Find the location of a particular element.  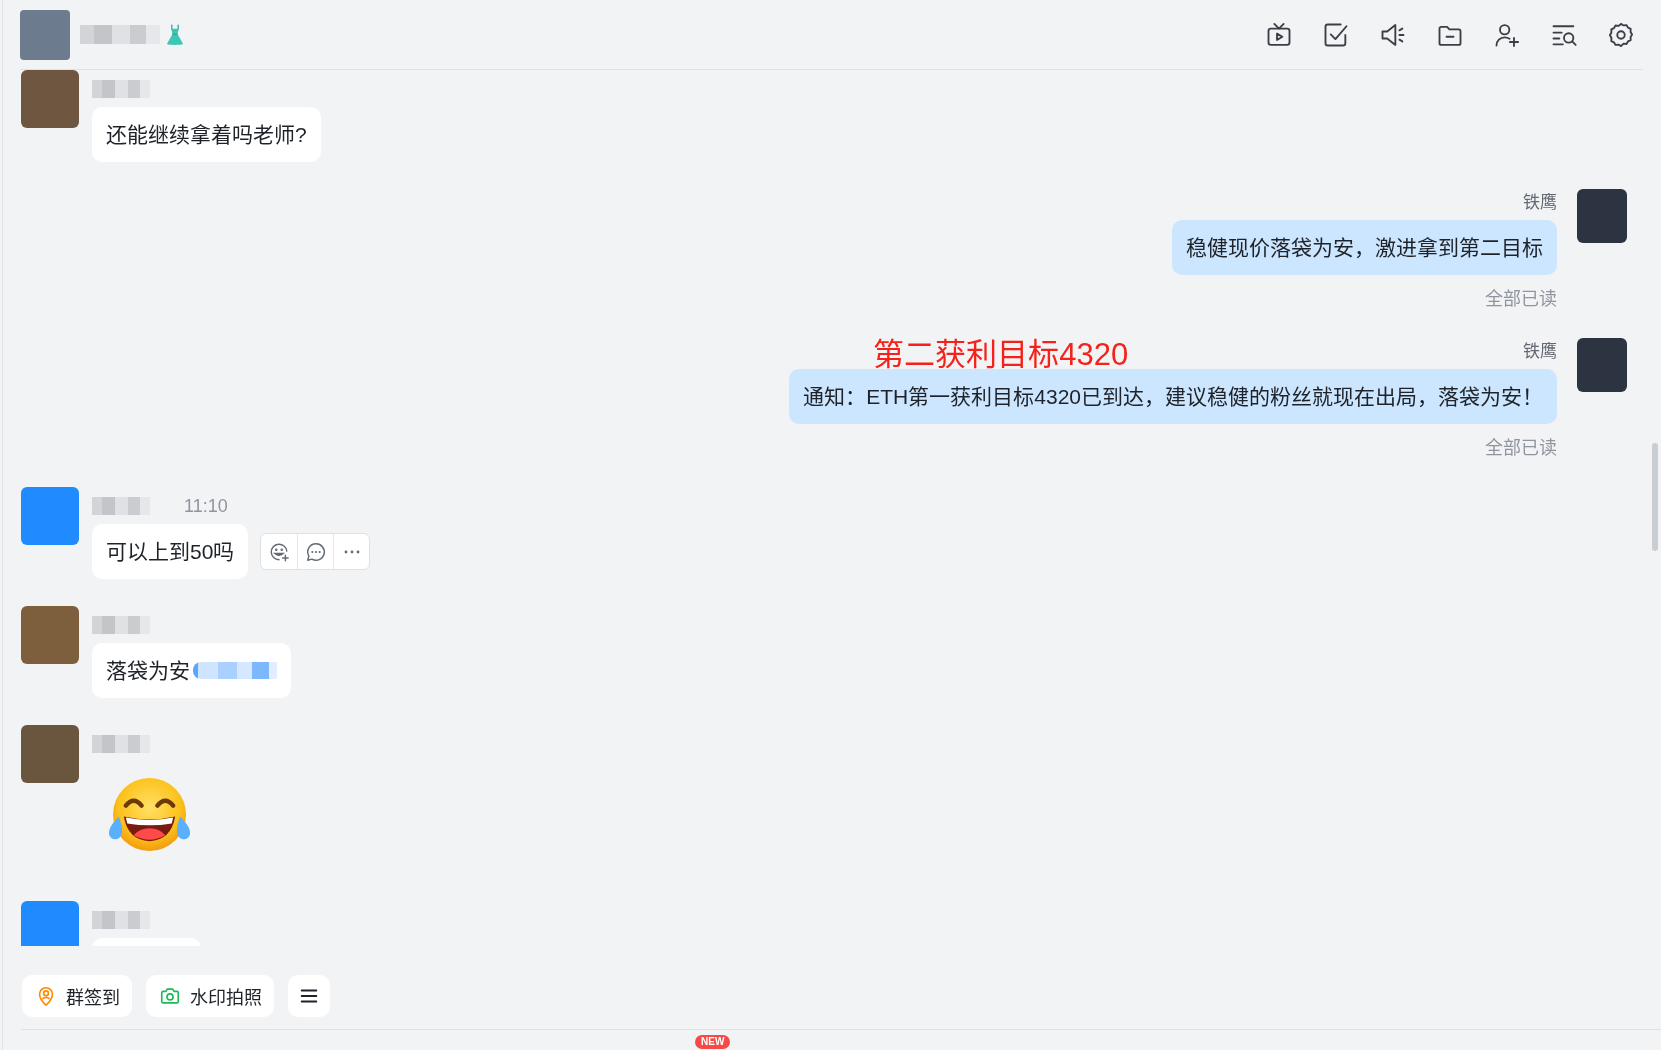

camera-button: 水印拍照 is located at coordinates (210, 996).